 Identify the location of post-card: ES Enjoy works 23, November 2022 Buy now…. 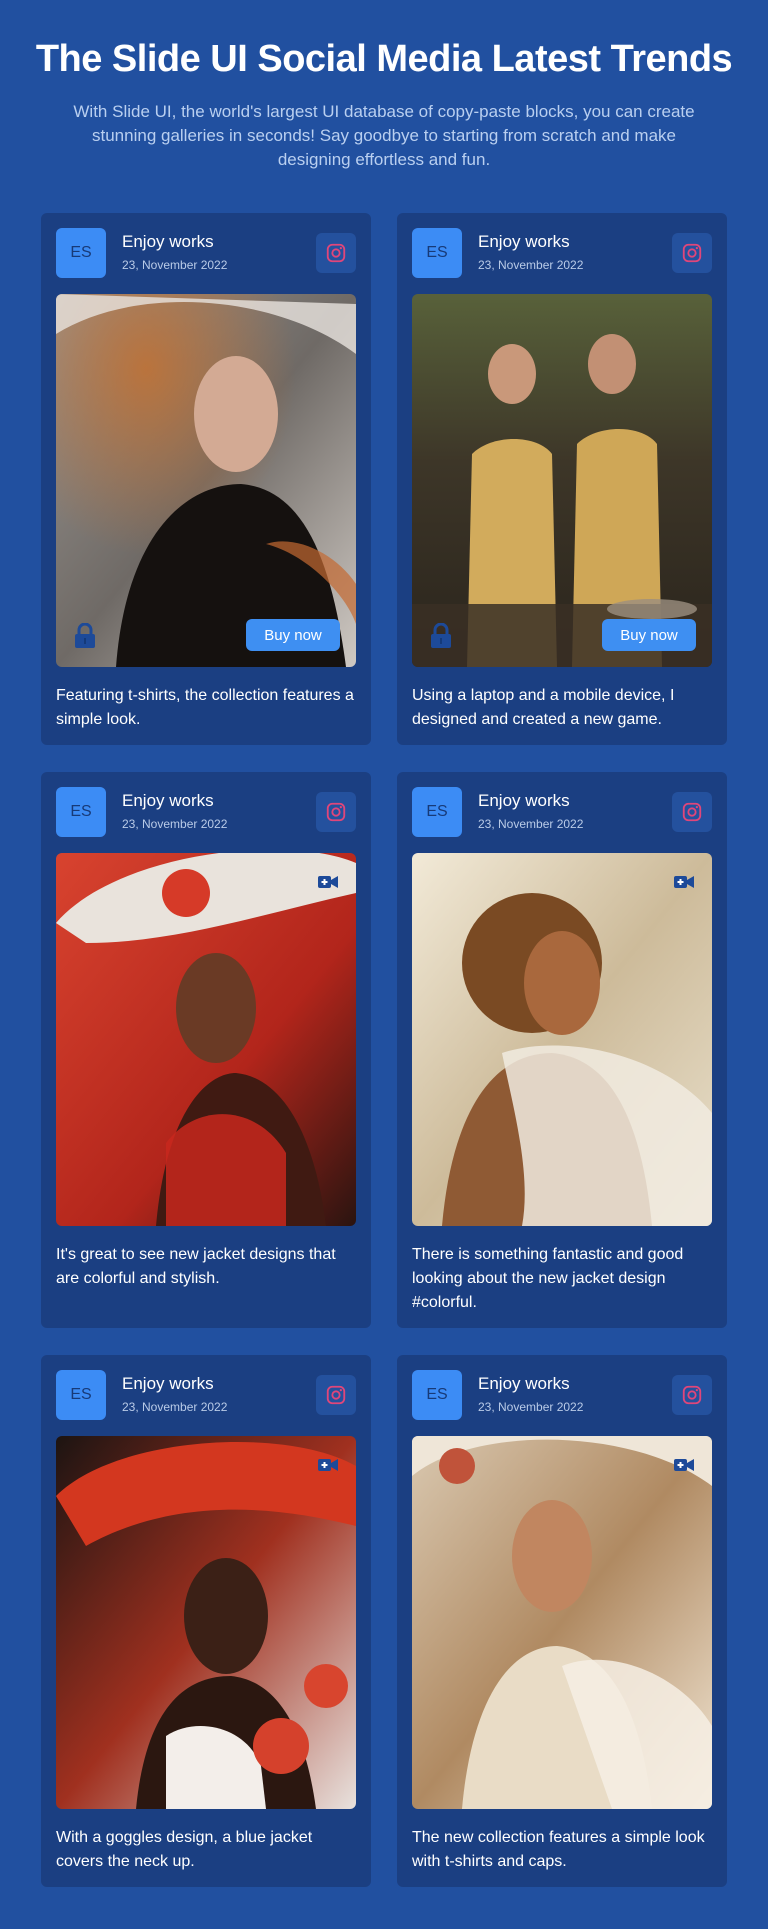
(562, 479).